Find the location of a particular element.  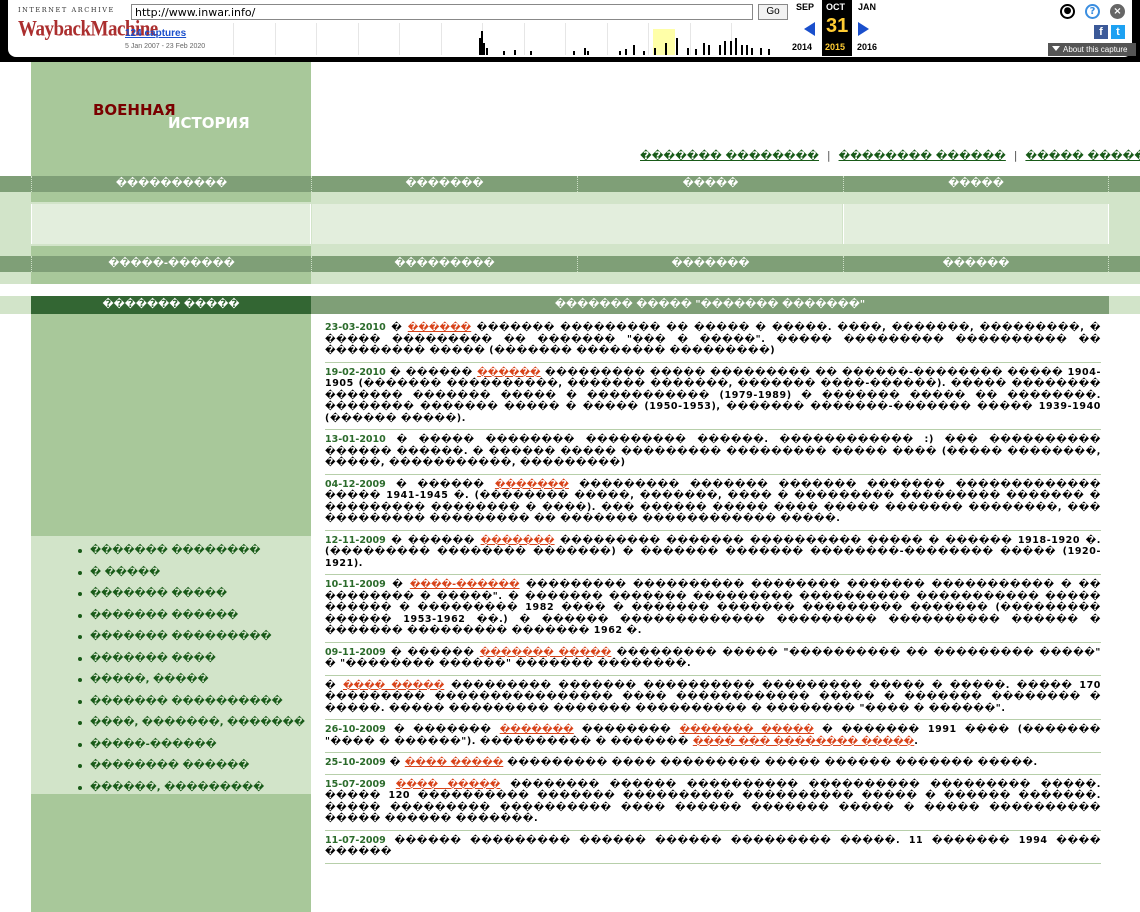

left-menu-item: �����, ����� is located at coordinates (171, 680).